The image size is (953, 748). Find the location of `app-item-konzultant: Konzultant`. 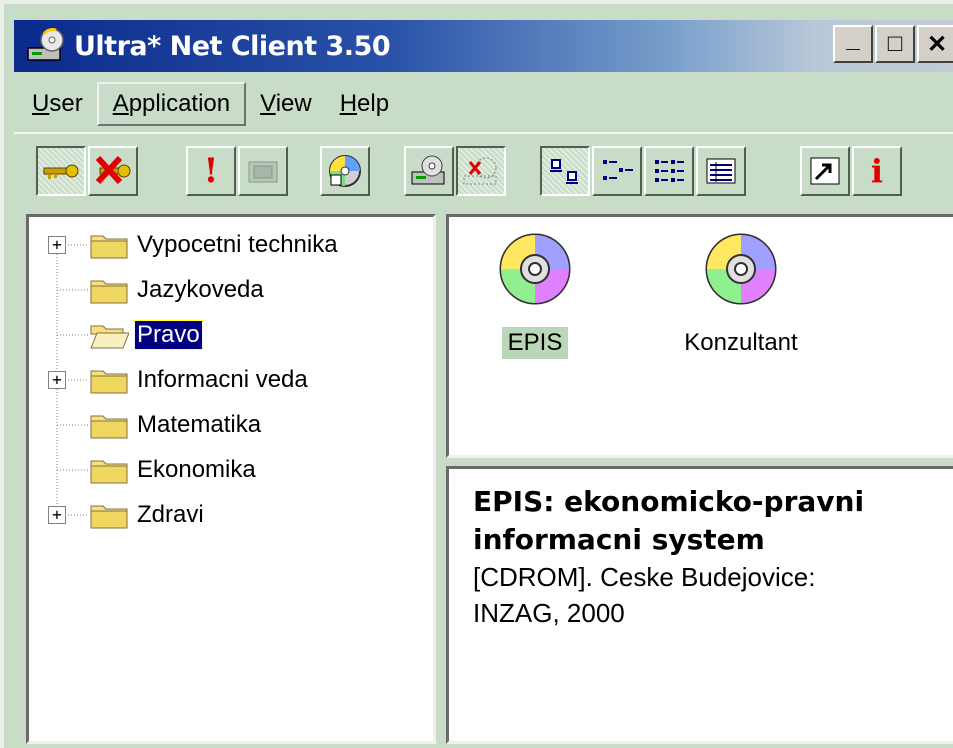

app-item-konzultant: Konzultant is located at coordinates (741, 295).